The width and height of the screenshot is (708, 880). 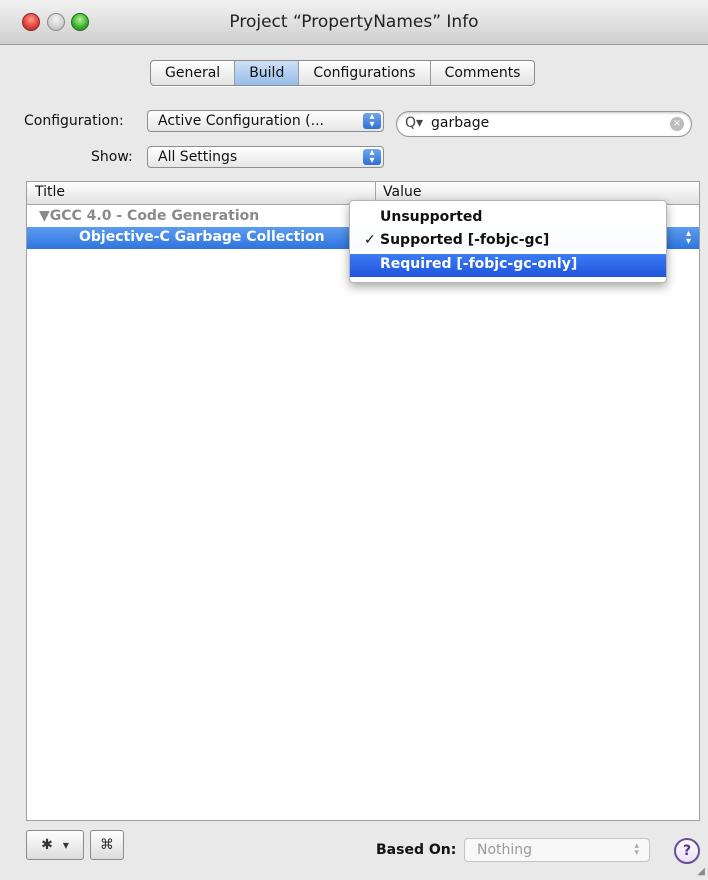 I want to click on column-header-title: Title, so click(x=50, y=192).